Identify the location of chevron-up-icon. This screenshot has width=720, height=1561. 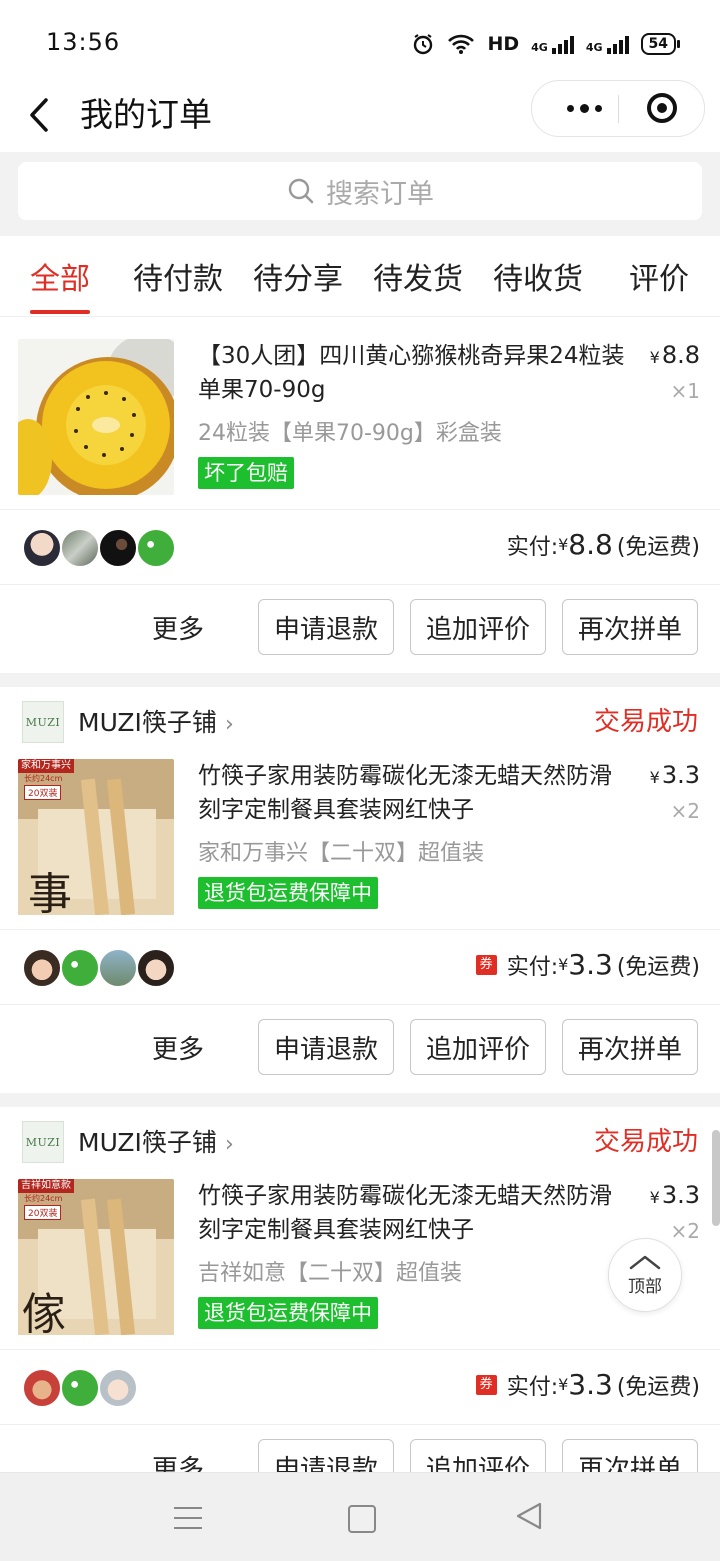
(645, 1262).